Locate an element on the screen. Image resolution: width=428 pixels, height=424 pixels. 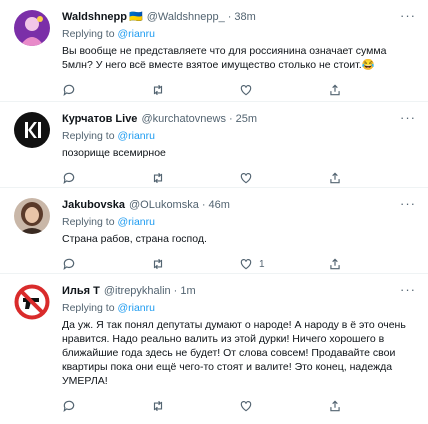
tweet-text: Страна рабов, страна господ. is located at coordinates (134, 239).